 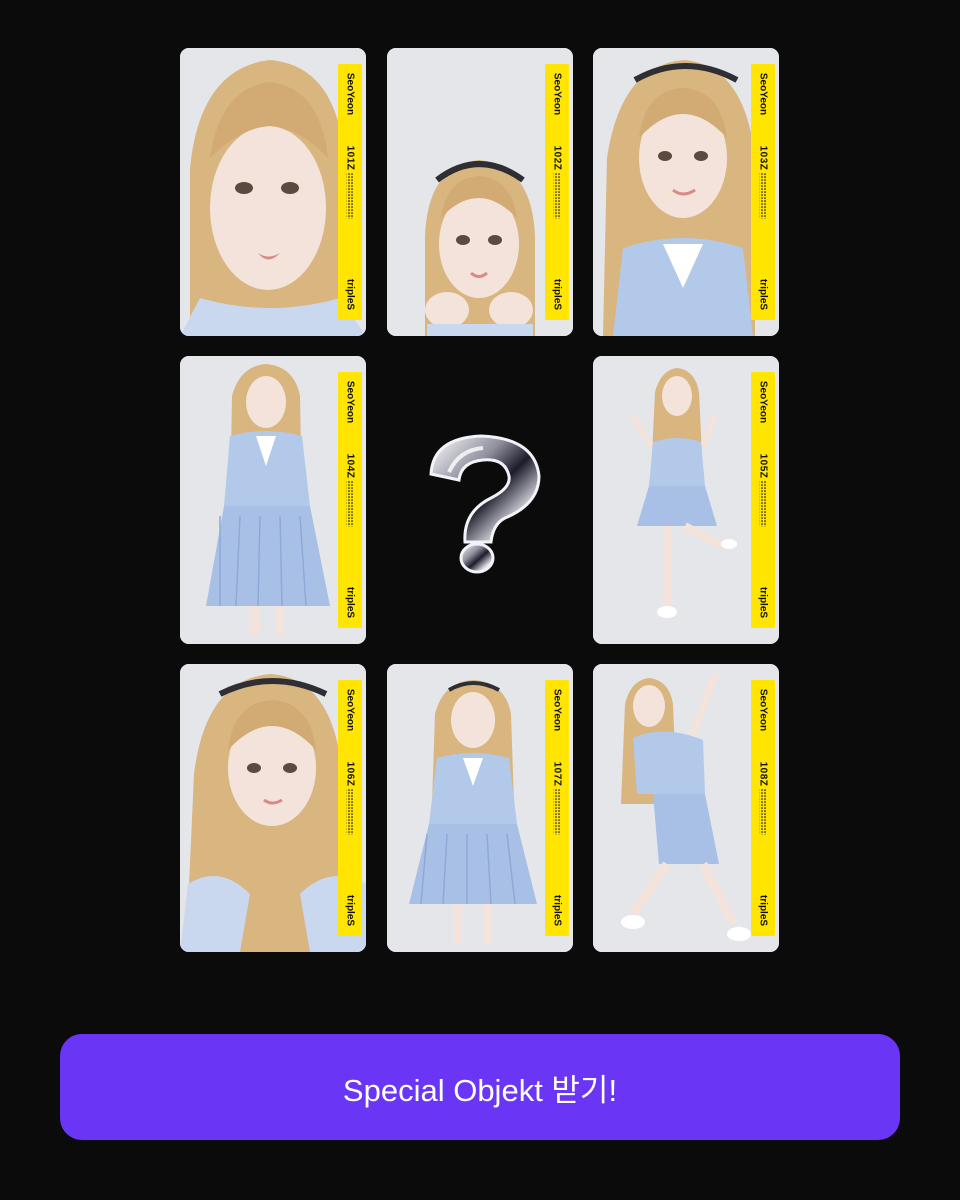 I want to click on card-serial: 104Z, so click(x=350, y=490).